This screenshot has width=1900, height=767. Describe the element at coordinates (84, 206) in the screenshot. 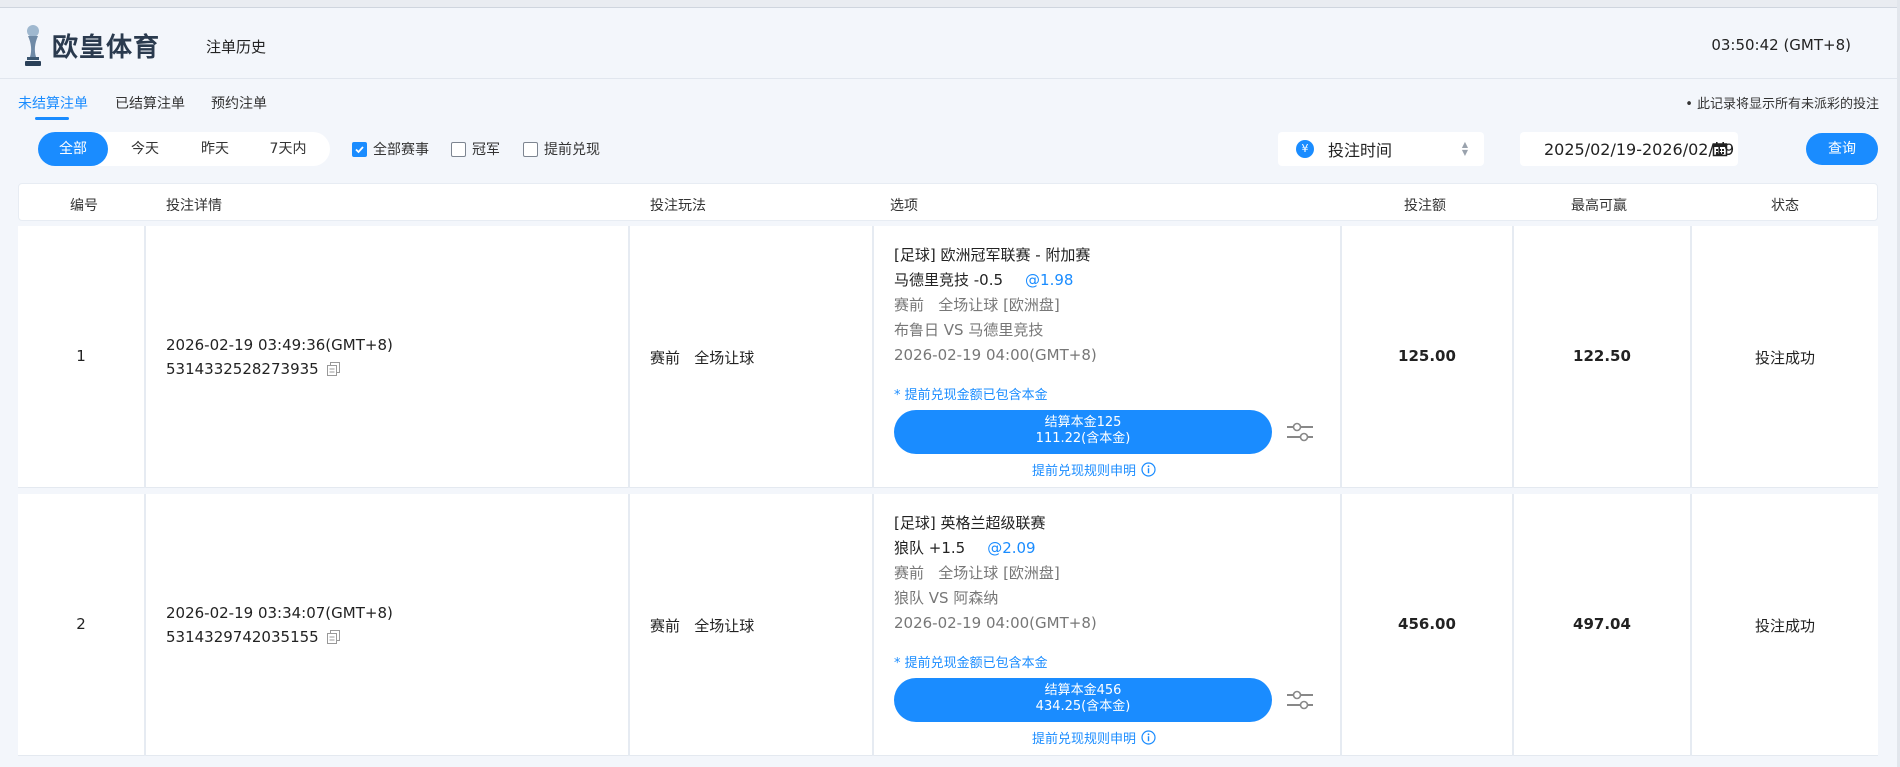

I see `column-header-no: 编号` at that location.